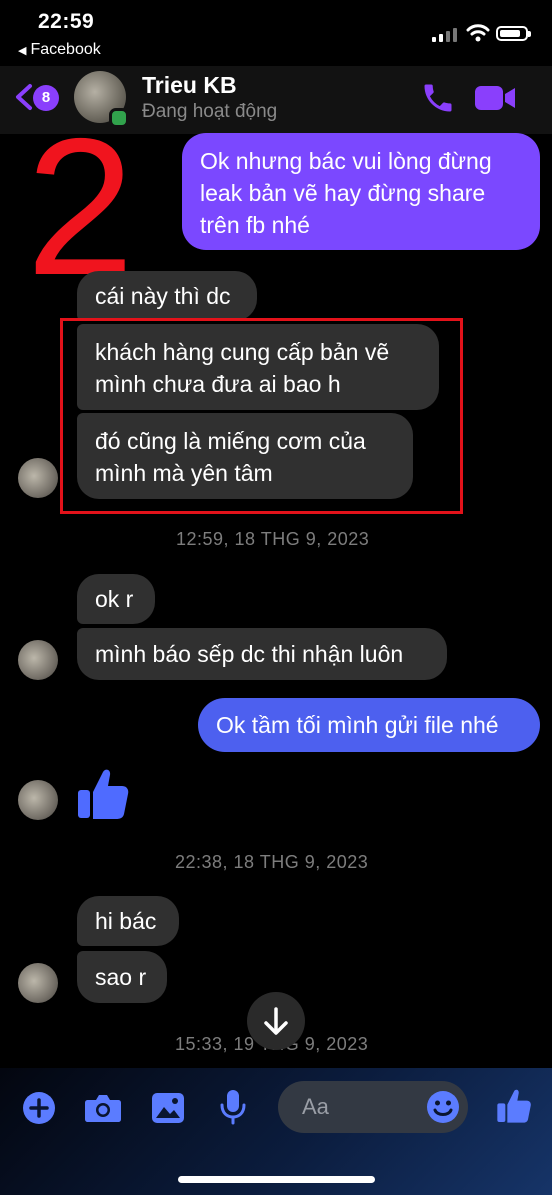 The height and width of the screenshot is (1195, 552). I want to click on message-text: hi bác, so click(126, 921).